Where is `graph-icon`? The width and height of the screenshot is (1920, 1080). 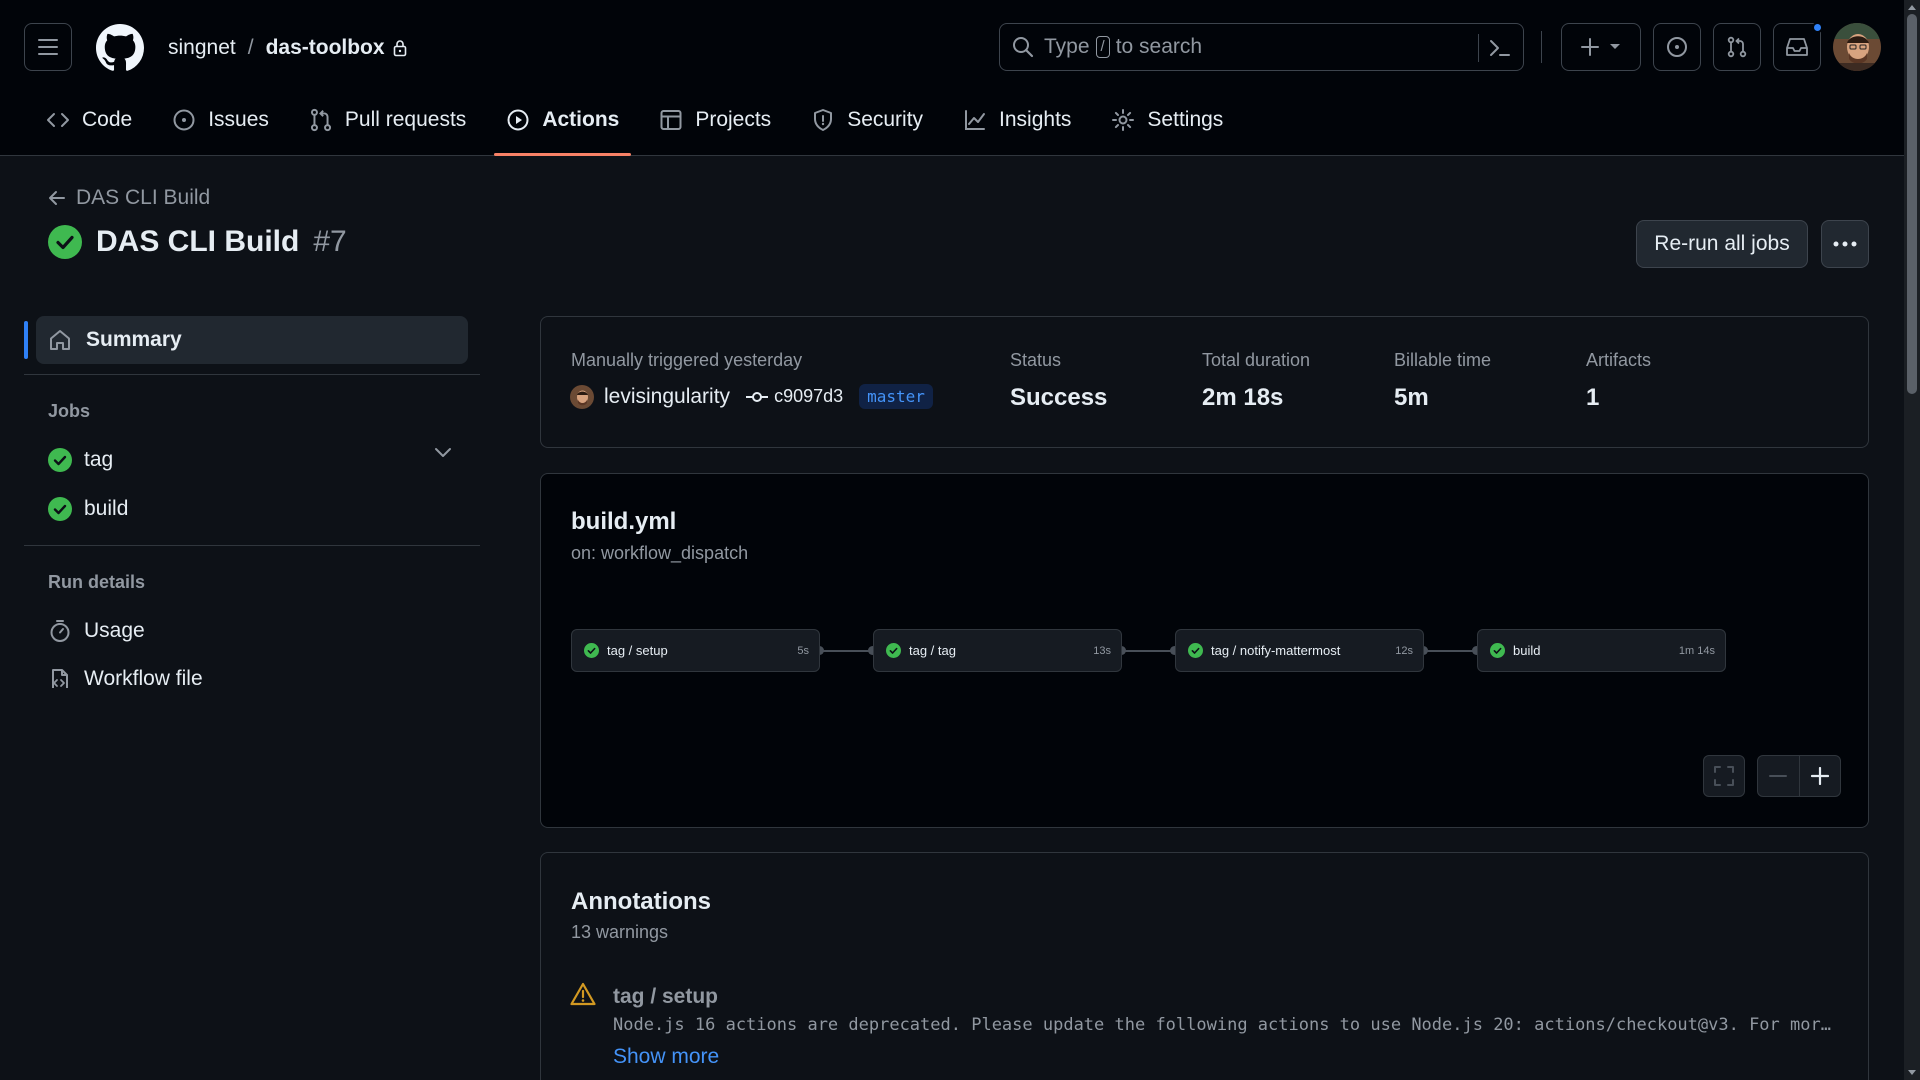
graph-icon is located at coordinates (975, 120).